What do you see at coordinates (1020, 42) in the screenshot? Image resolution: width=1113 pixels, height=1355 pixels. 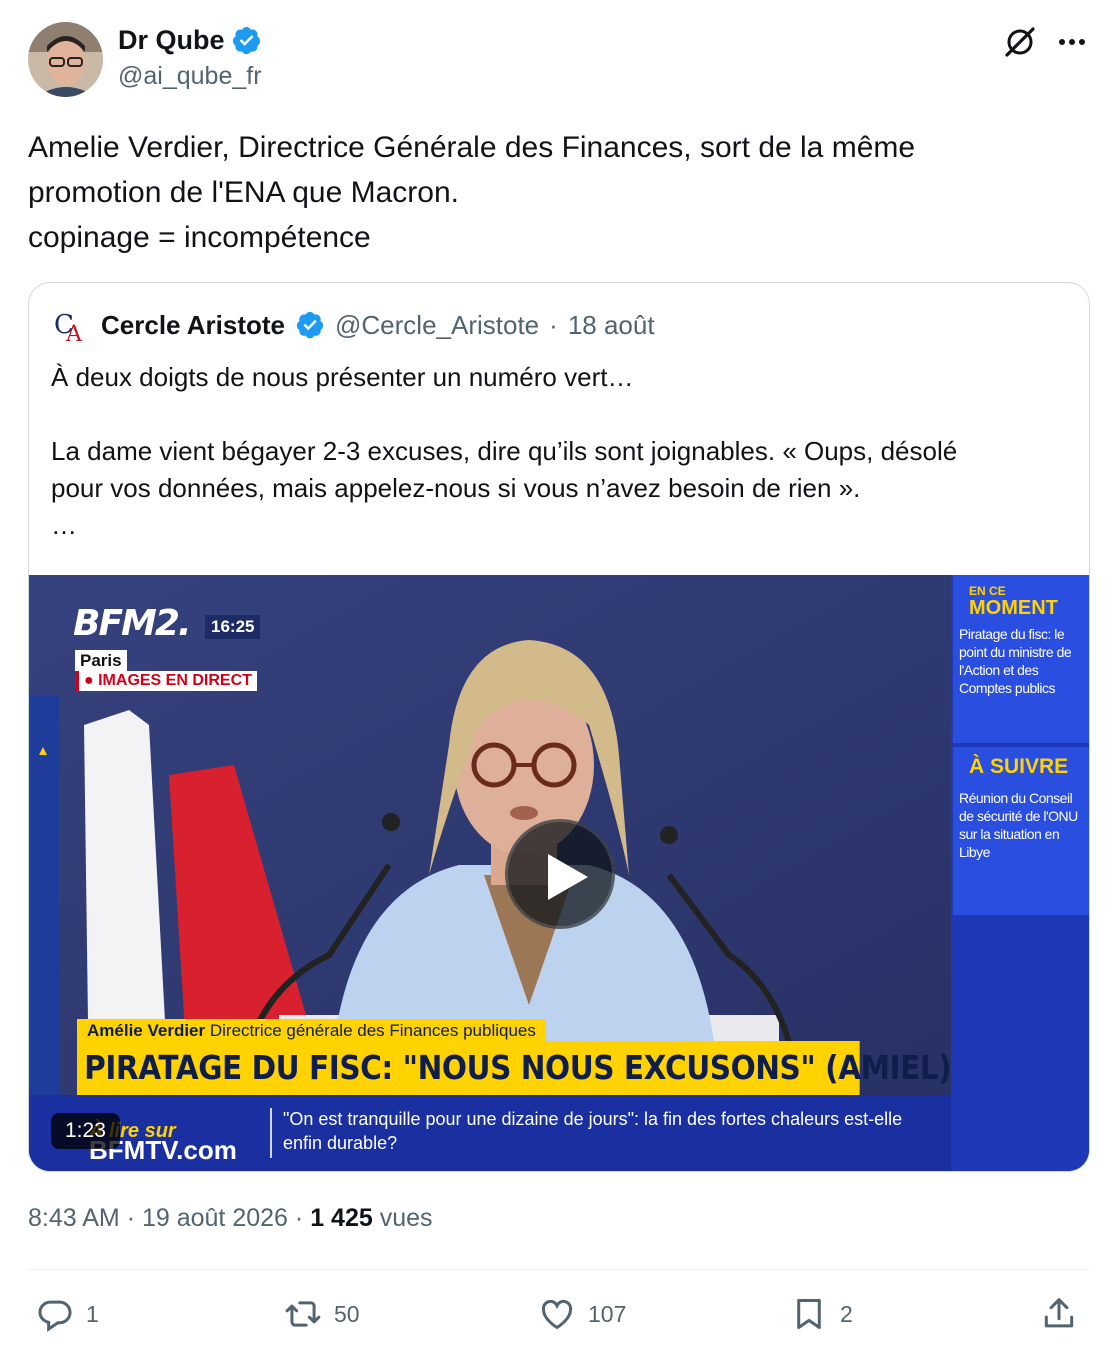 I see `grok-icon` at bounding box center [1020, 42].